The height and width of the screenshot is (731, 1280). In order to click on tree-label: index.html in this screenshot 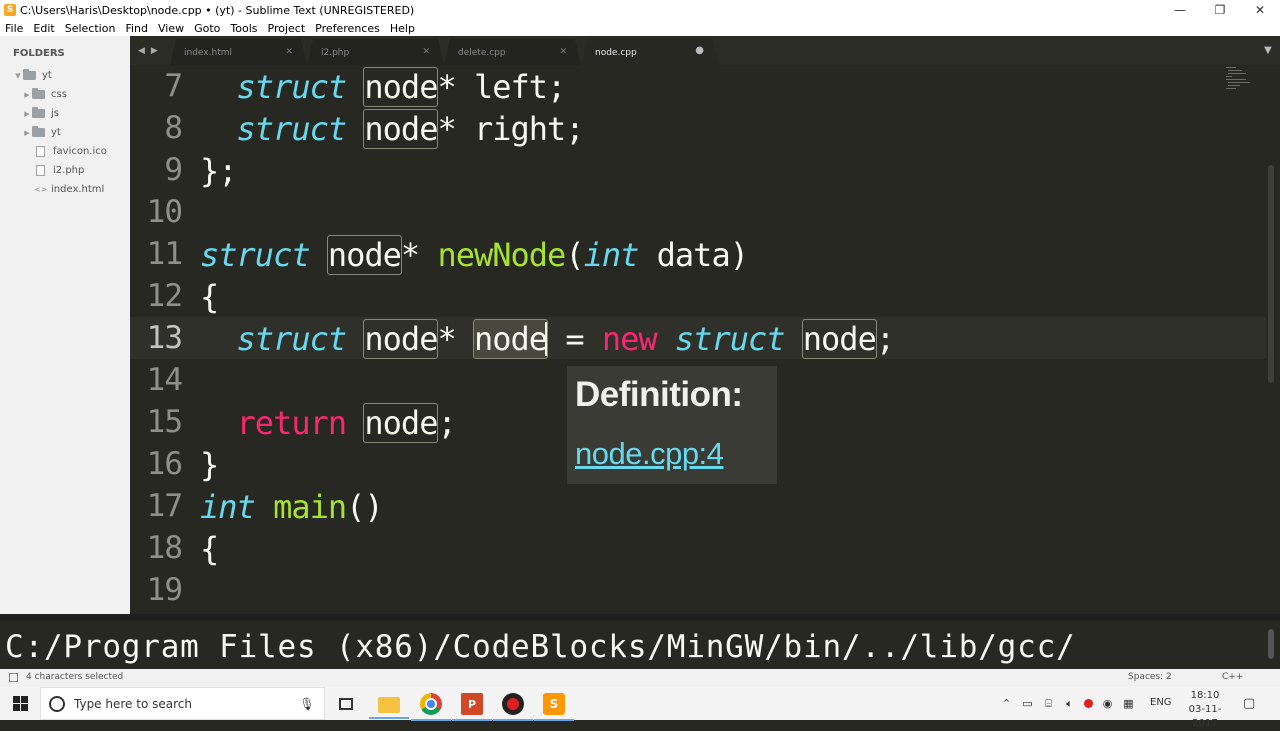, I will do `click(78, 189)`.